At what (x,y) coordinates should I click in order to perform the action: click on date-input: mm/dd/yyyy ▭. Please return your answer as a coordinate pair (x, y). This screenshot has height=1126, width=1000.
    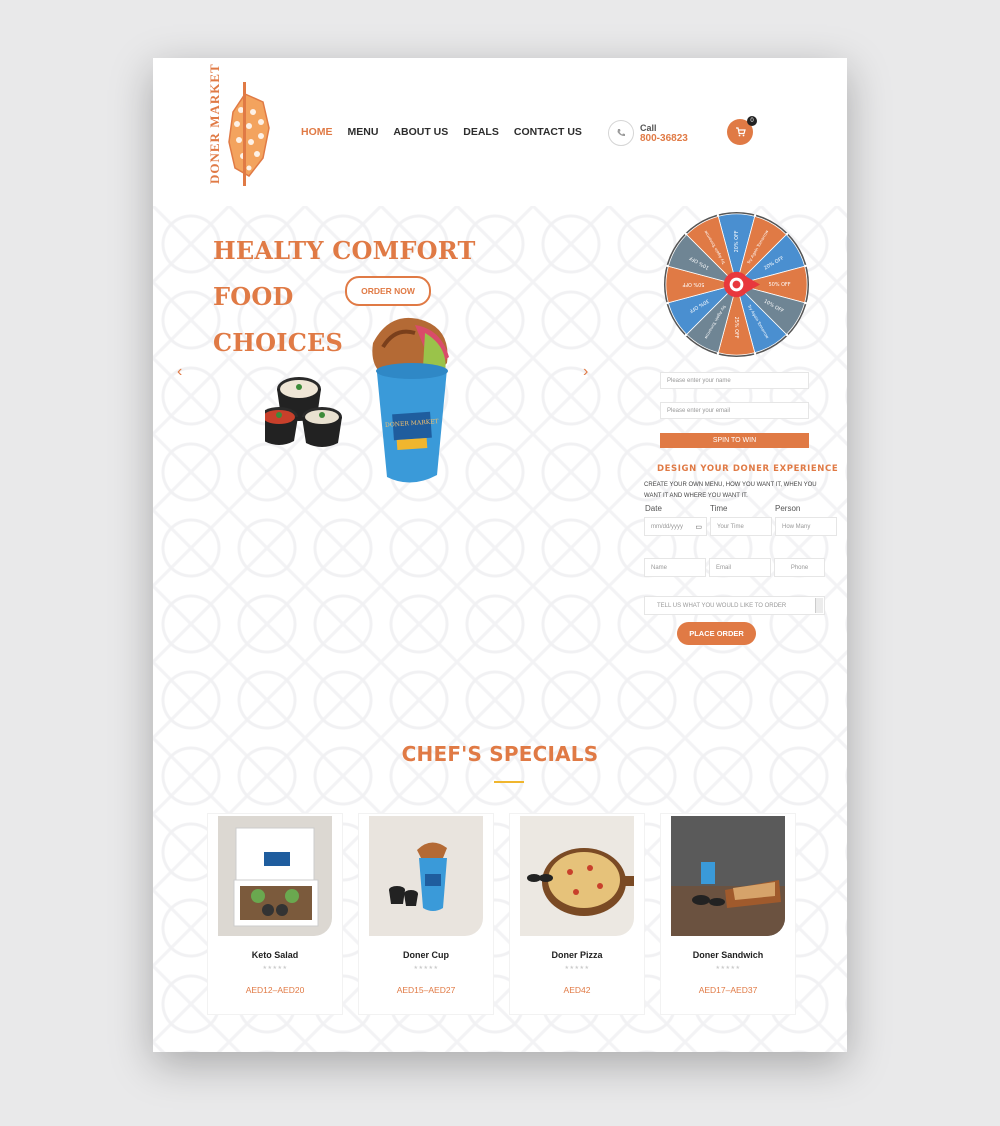
    Looking at the image, I should click on (675, 526).